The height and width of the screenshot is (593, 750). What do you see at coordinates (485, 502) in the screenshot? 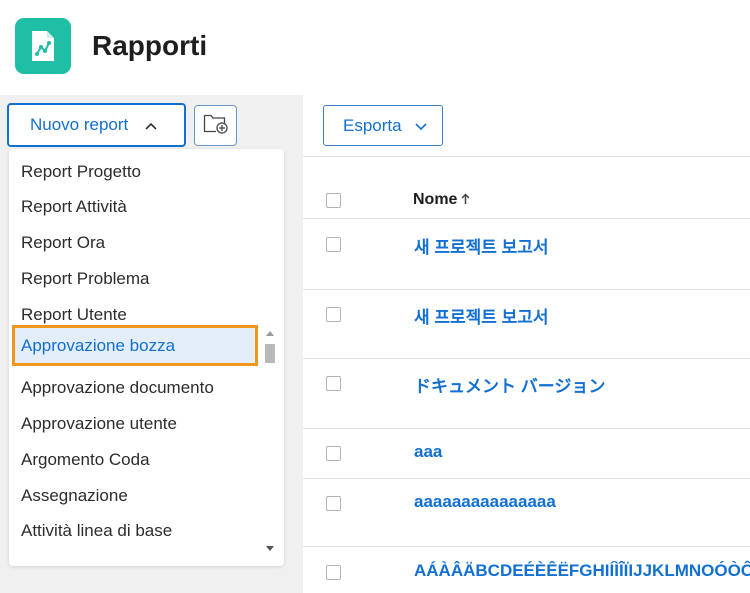
I see `report-link: aaaaaaaaaaaaaaa` at bounding box center [485, 502].